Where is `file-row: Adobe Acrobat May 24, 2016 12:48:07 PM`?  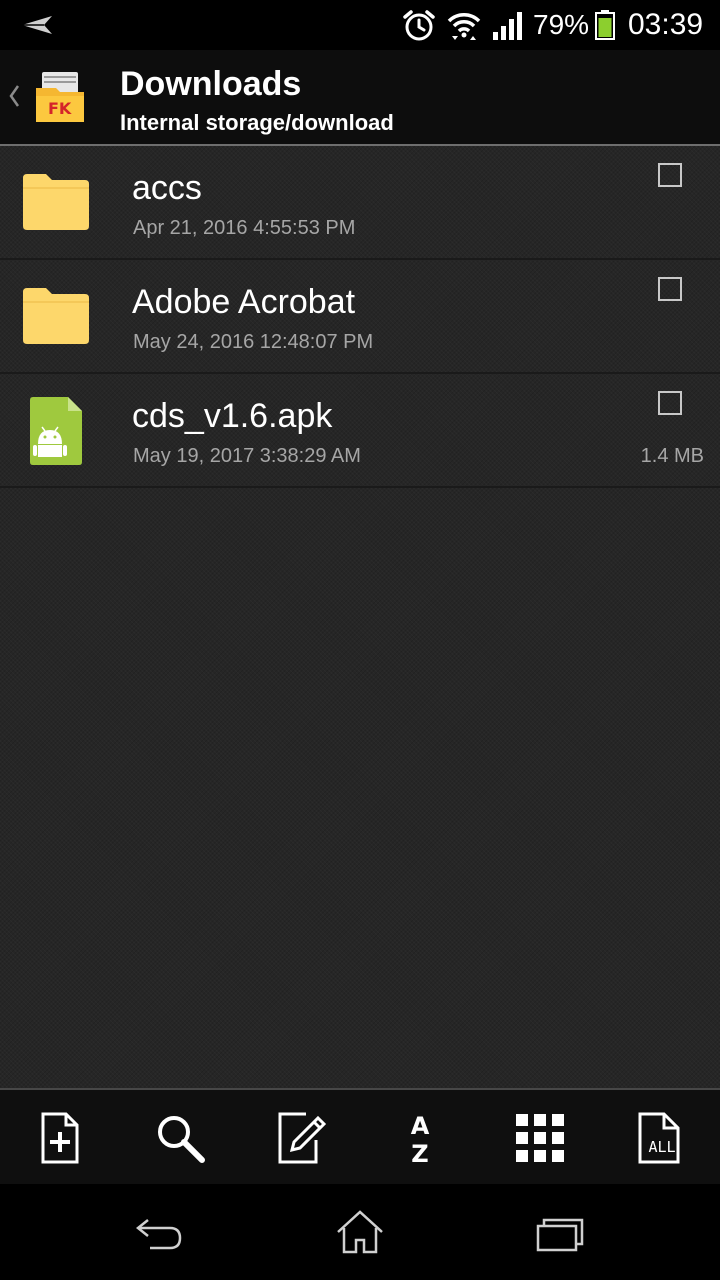 file-row: Adobe Acrobat May 24, 2016 12:48:07 PM is located at coordinates (360, 317).